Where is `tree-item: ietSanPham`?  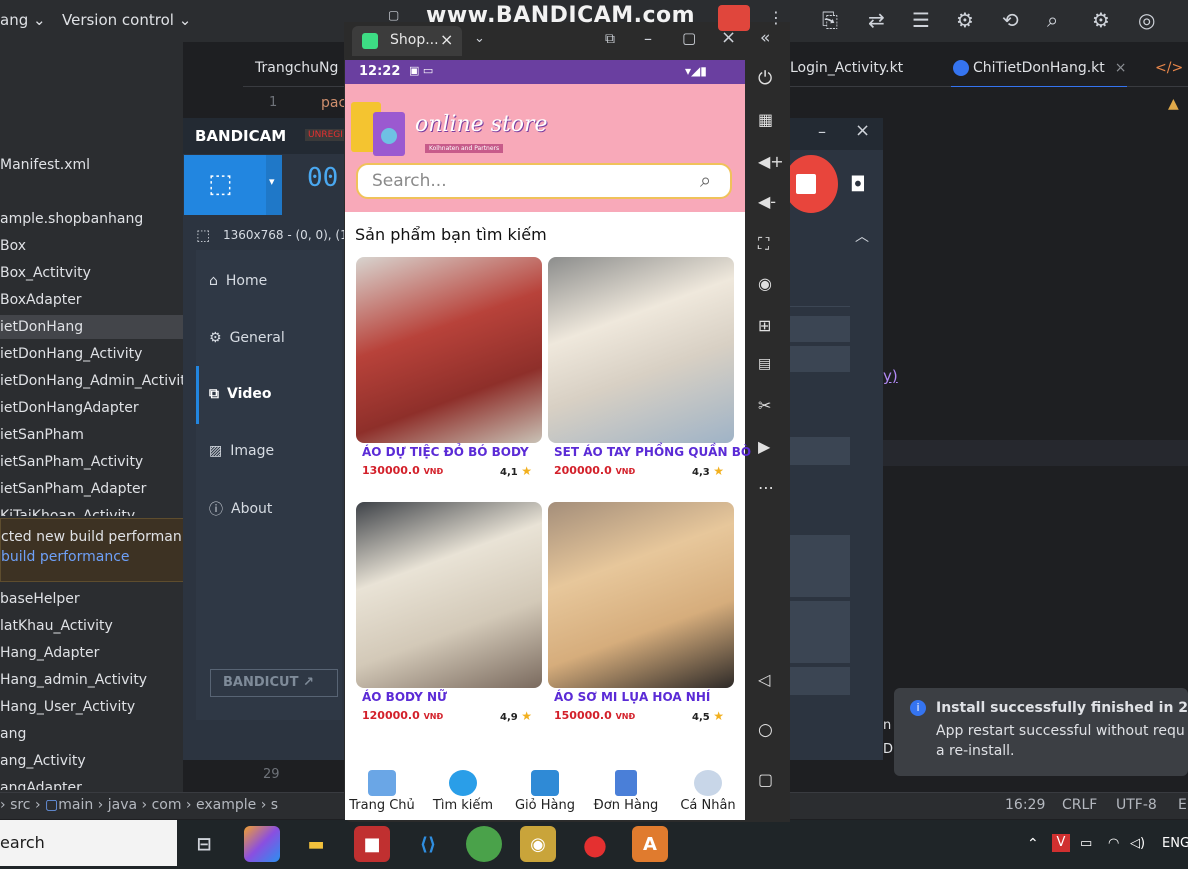
tree-item: ietSanPham is located at coordinates (42, 435).